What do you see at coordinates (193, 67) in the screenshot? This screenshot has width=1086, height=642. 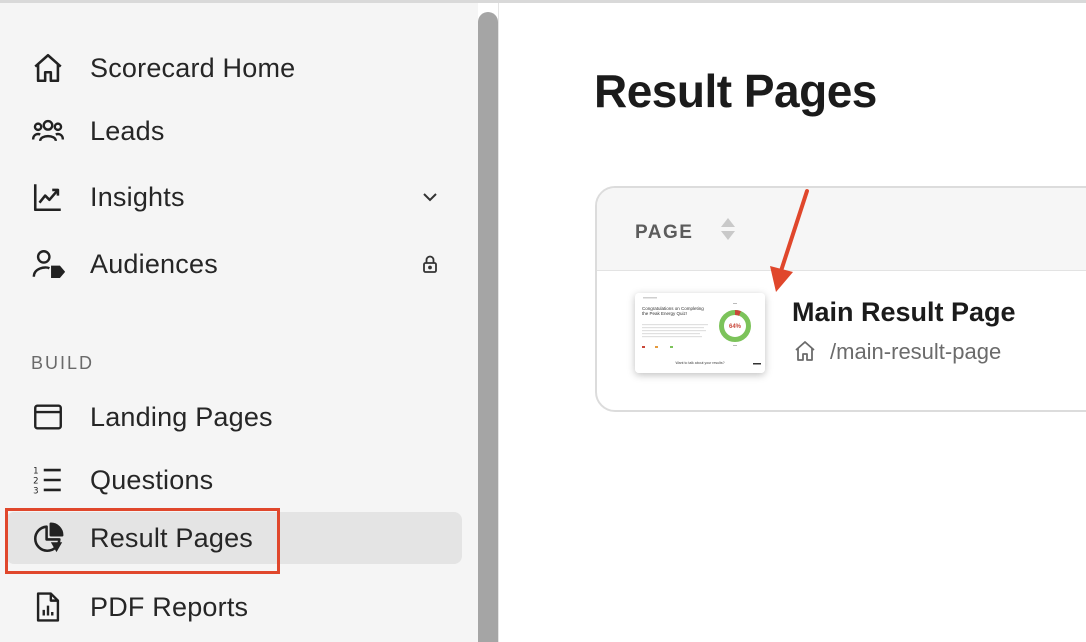 I see `sidebar-item-label: Scorecard Home` at bounding box center [193, 67].